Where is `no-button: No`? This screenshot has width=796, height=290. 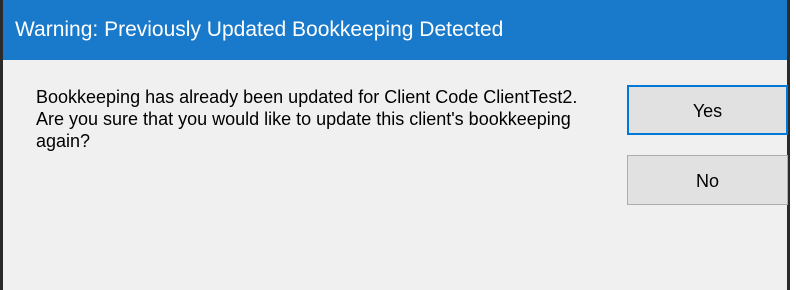
no-button: No is located at coordinates (707, 180).